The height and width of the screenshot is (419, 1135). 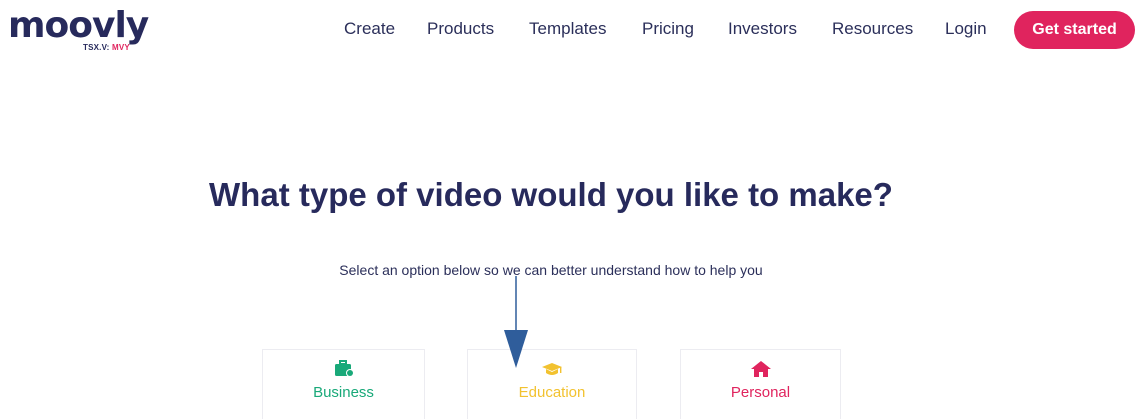 What do you see at coordinates (343, 392) in the screenshot?
I see `option-business-label: Business` at bounding box center [343, 392].